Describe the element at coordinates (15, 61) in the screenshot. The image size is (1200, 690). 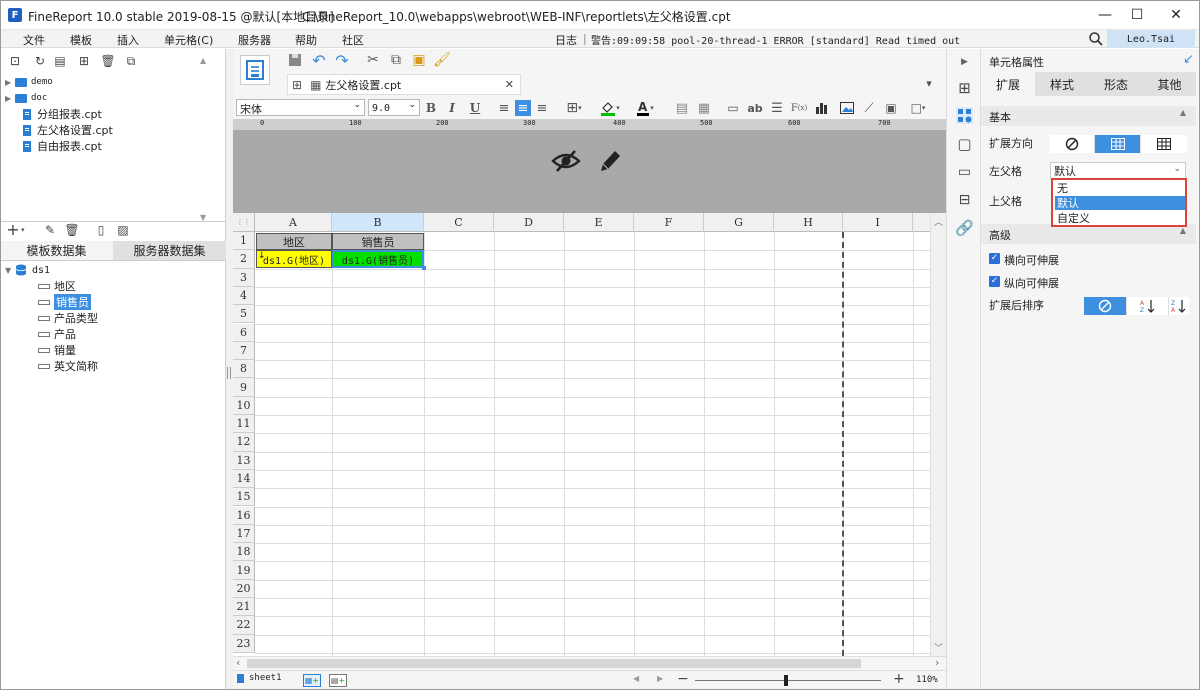
I see `new-folder-icon: ⊡` at that location.